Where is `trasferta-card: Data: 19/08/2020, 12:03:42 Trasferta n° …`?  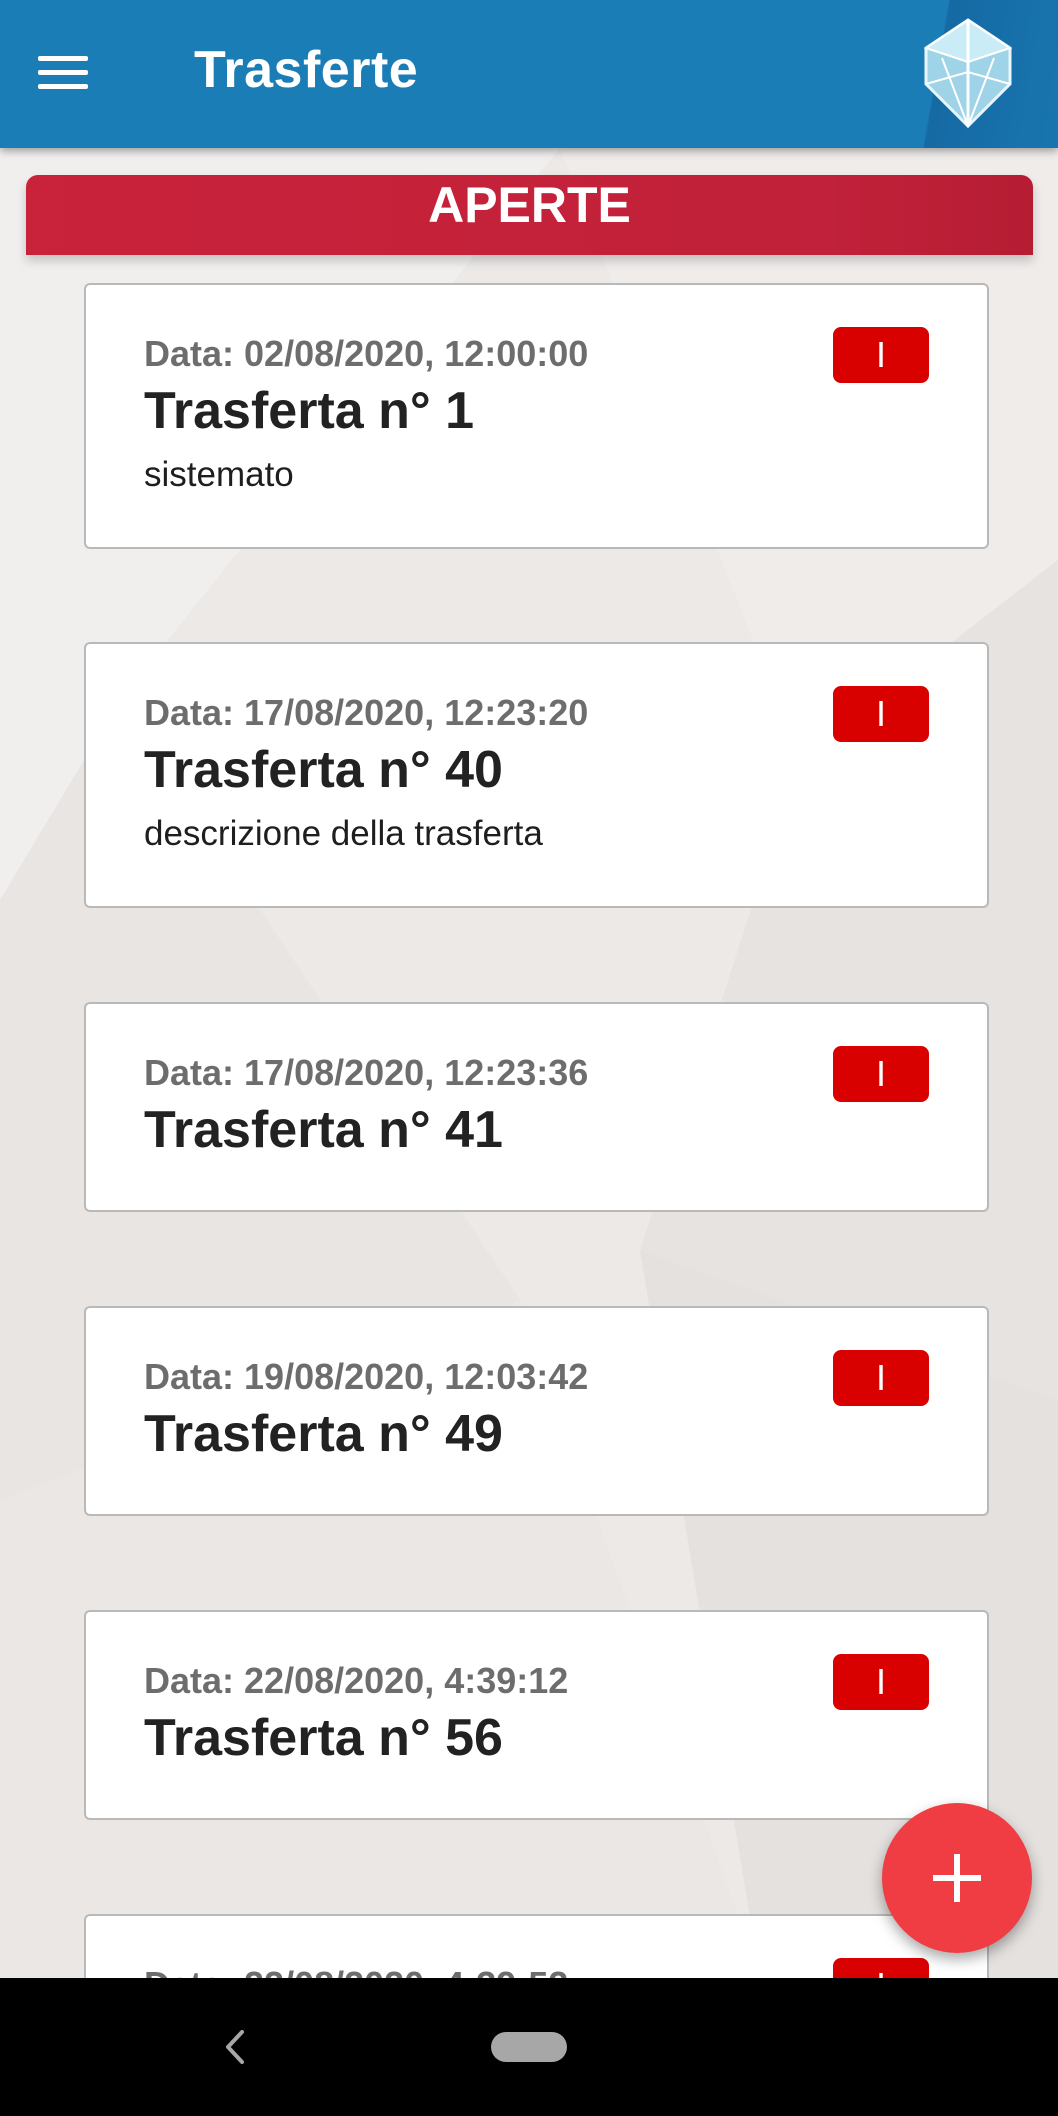 trasferta-card: Data: 19/08/2020, 12:03:42 Trasferta n° … is located at coordinates (536, 1411).